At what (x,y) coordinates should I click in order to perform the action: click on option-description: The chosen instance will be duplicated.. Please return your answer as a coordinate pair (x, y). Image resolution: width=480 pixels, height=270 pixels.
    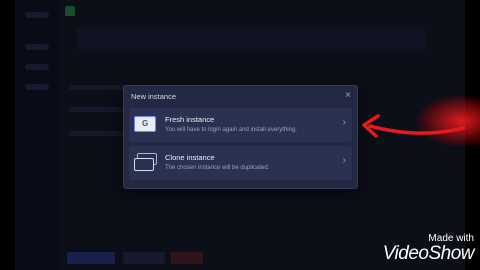
    Looking at the image, I should click on (217, 168).